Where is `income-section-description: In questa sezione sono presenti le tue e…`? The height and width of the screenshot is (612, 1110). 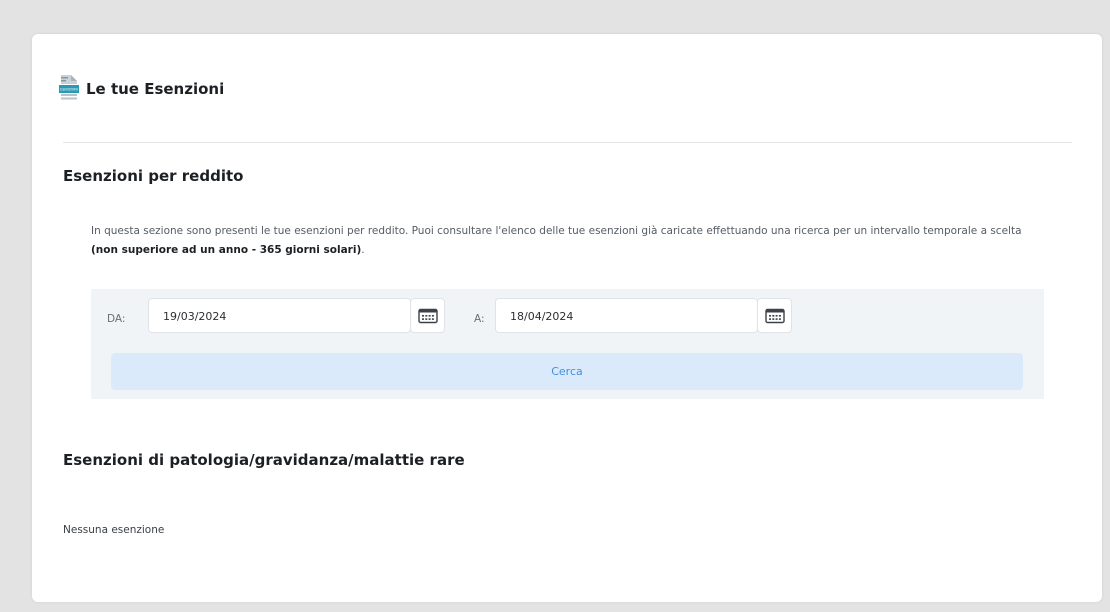
income-section-description: In questa sezione sono presenti le tue e… is located at coordinates (571, 241).